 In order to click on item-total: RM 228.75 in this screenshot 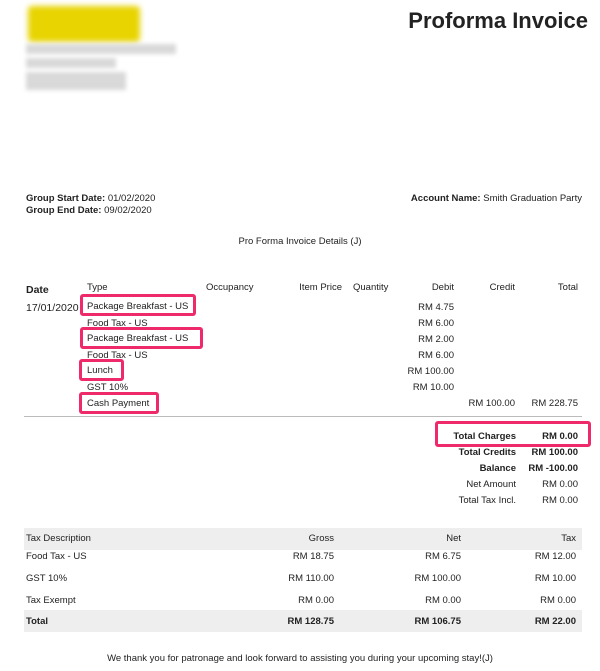, I will do `click(554, 403)`.